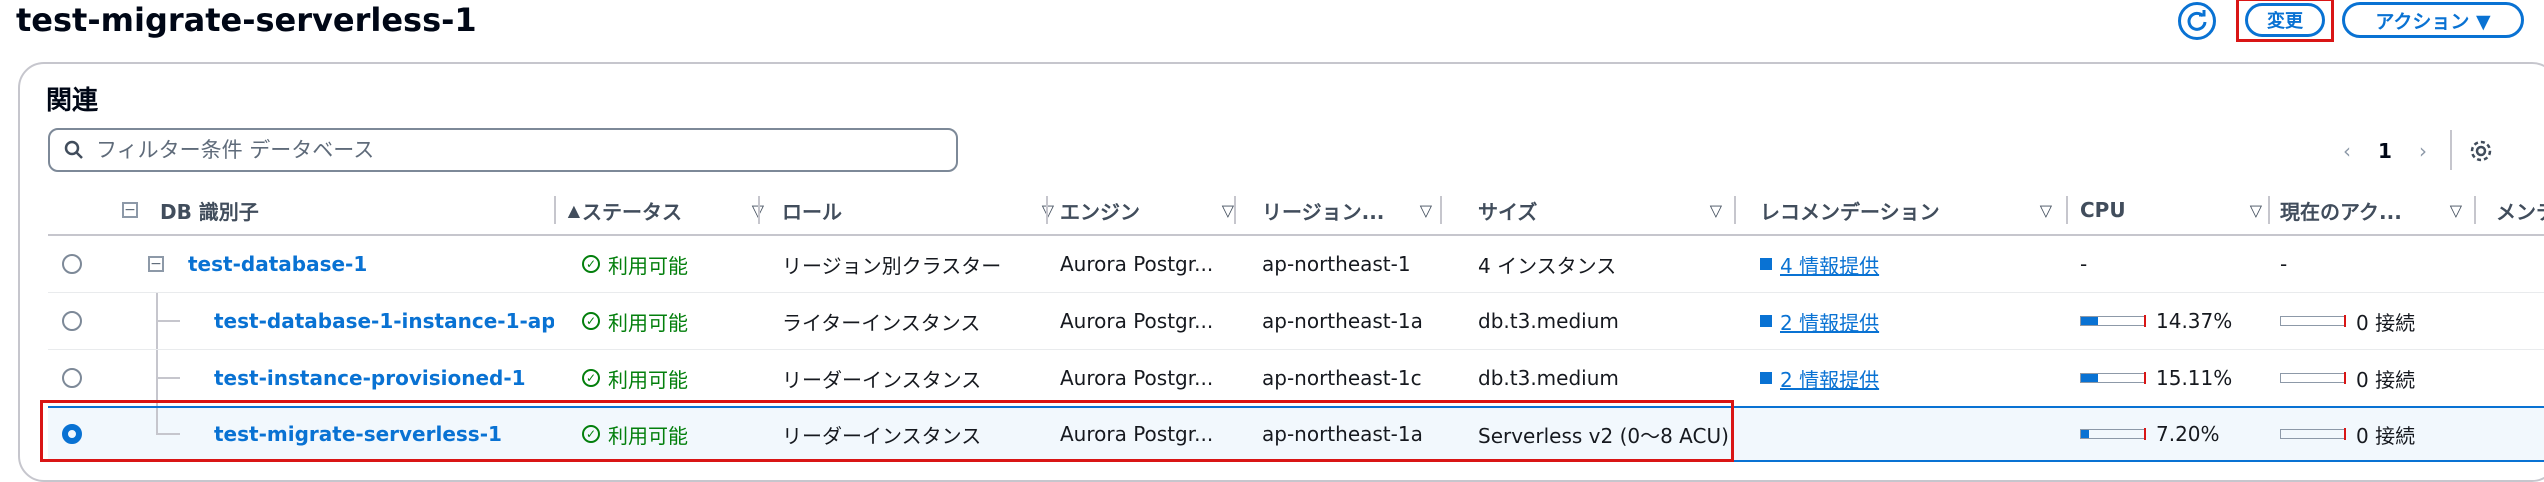  What do you see at coordinates (881, 322) in the screenshot?
I see `role-cell: ライターインスタンス` at bounding box center [881, 322].